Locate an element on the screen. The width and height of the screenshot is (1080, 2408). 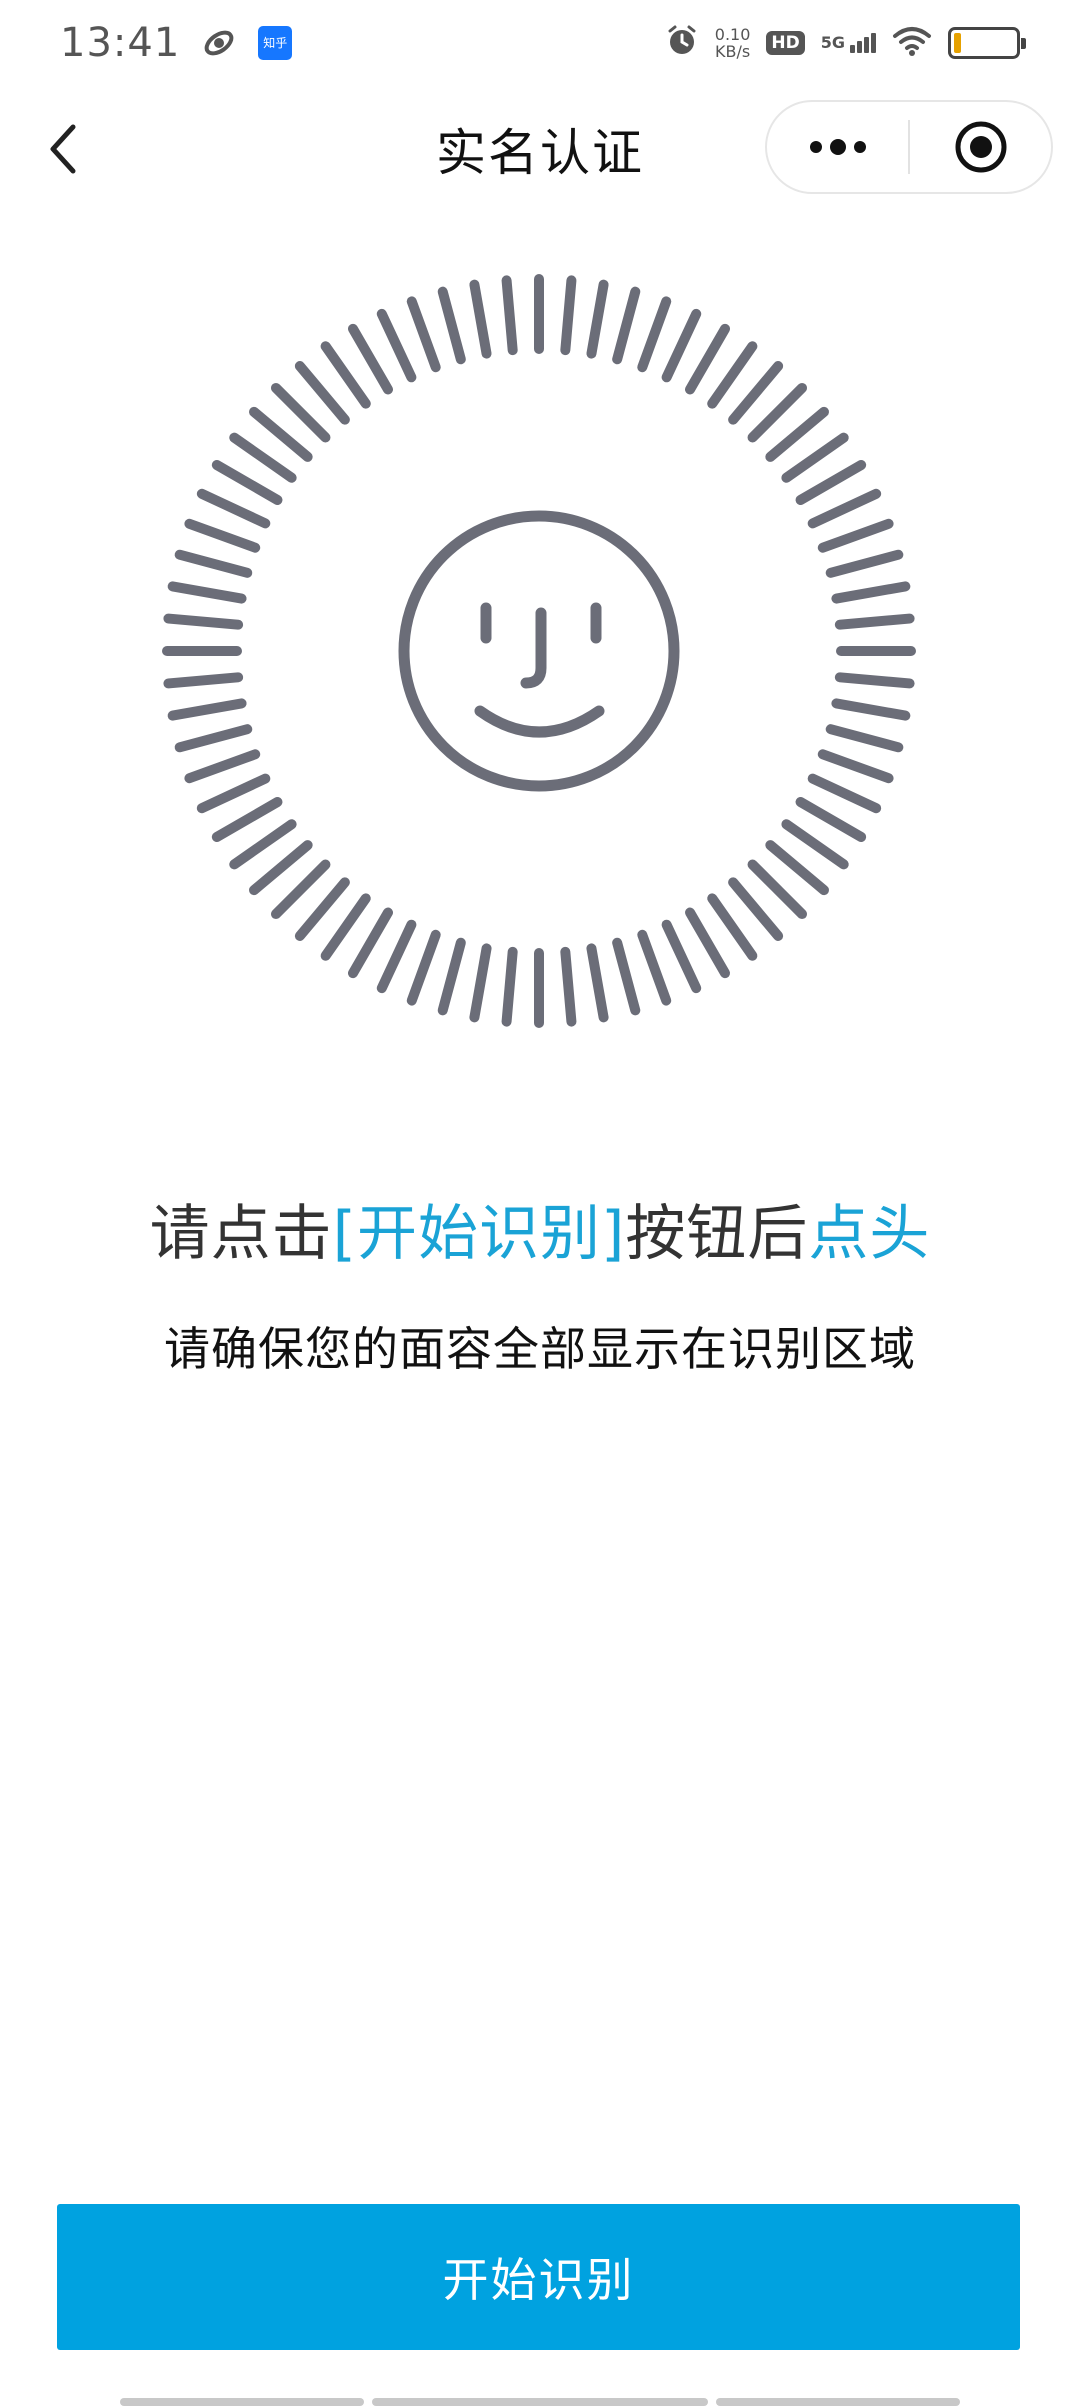
status-left: 13:41 知乎 is located at coordinates (176, 43).